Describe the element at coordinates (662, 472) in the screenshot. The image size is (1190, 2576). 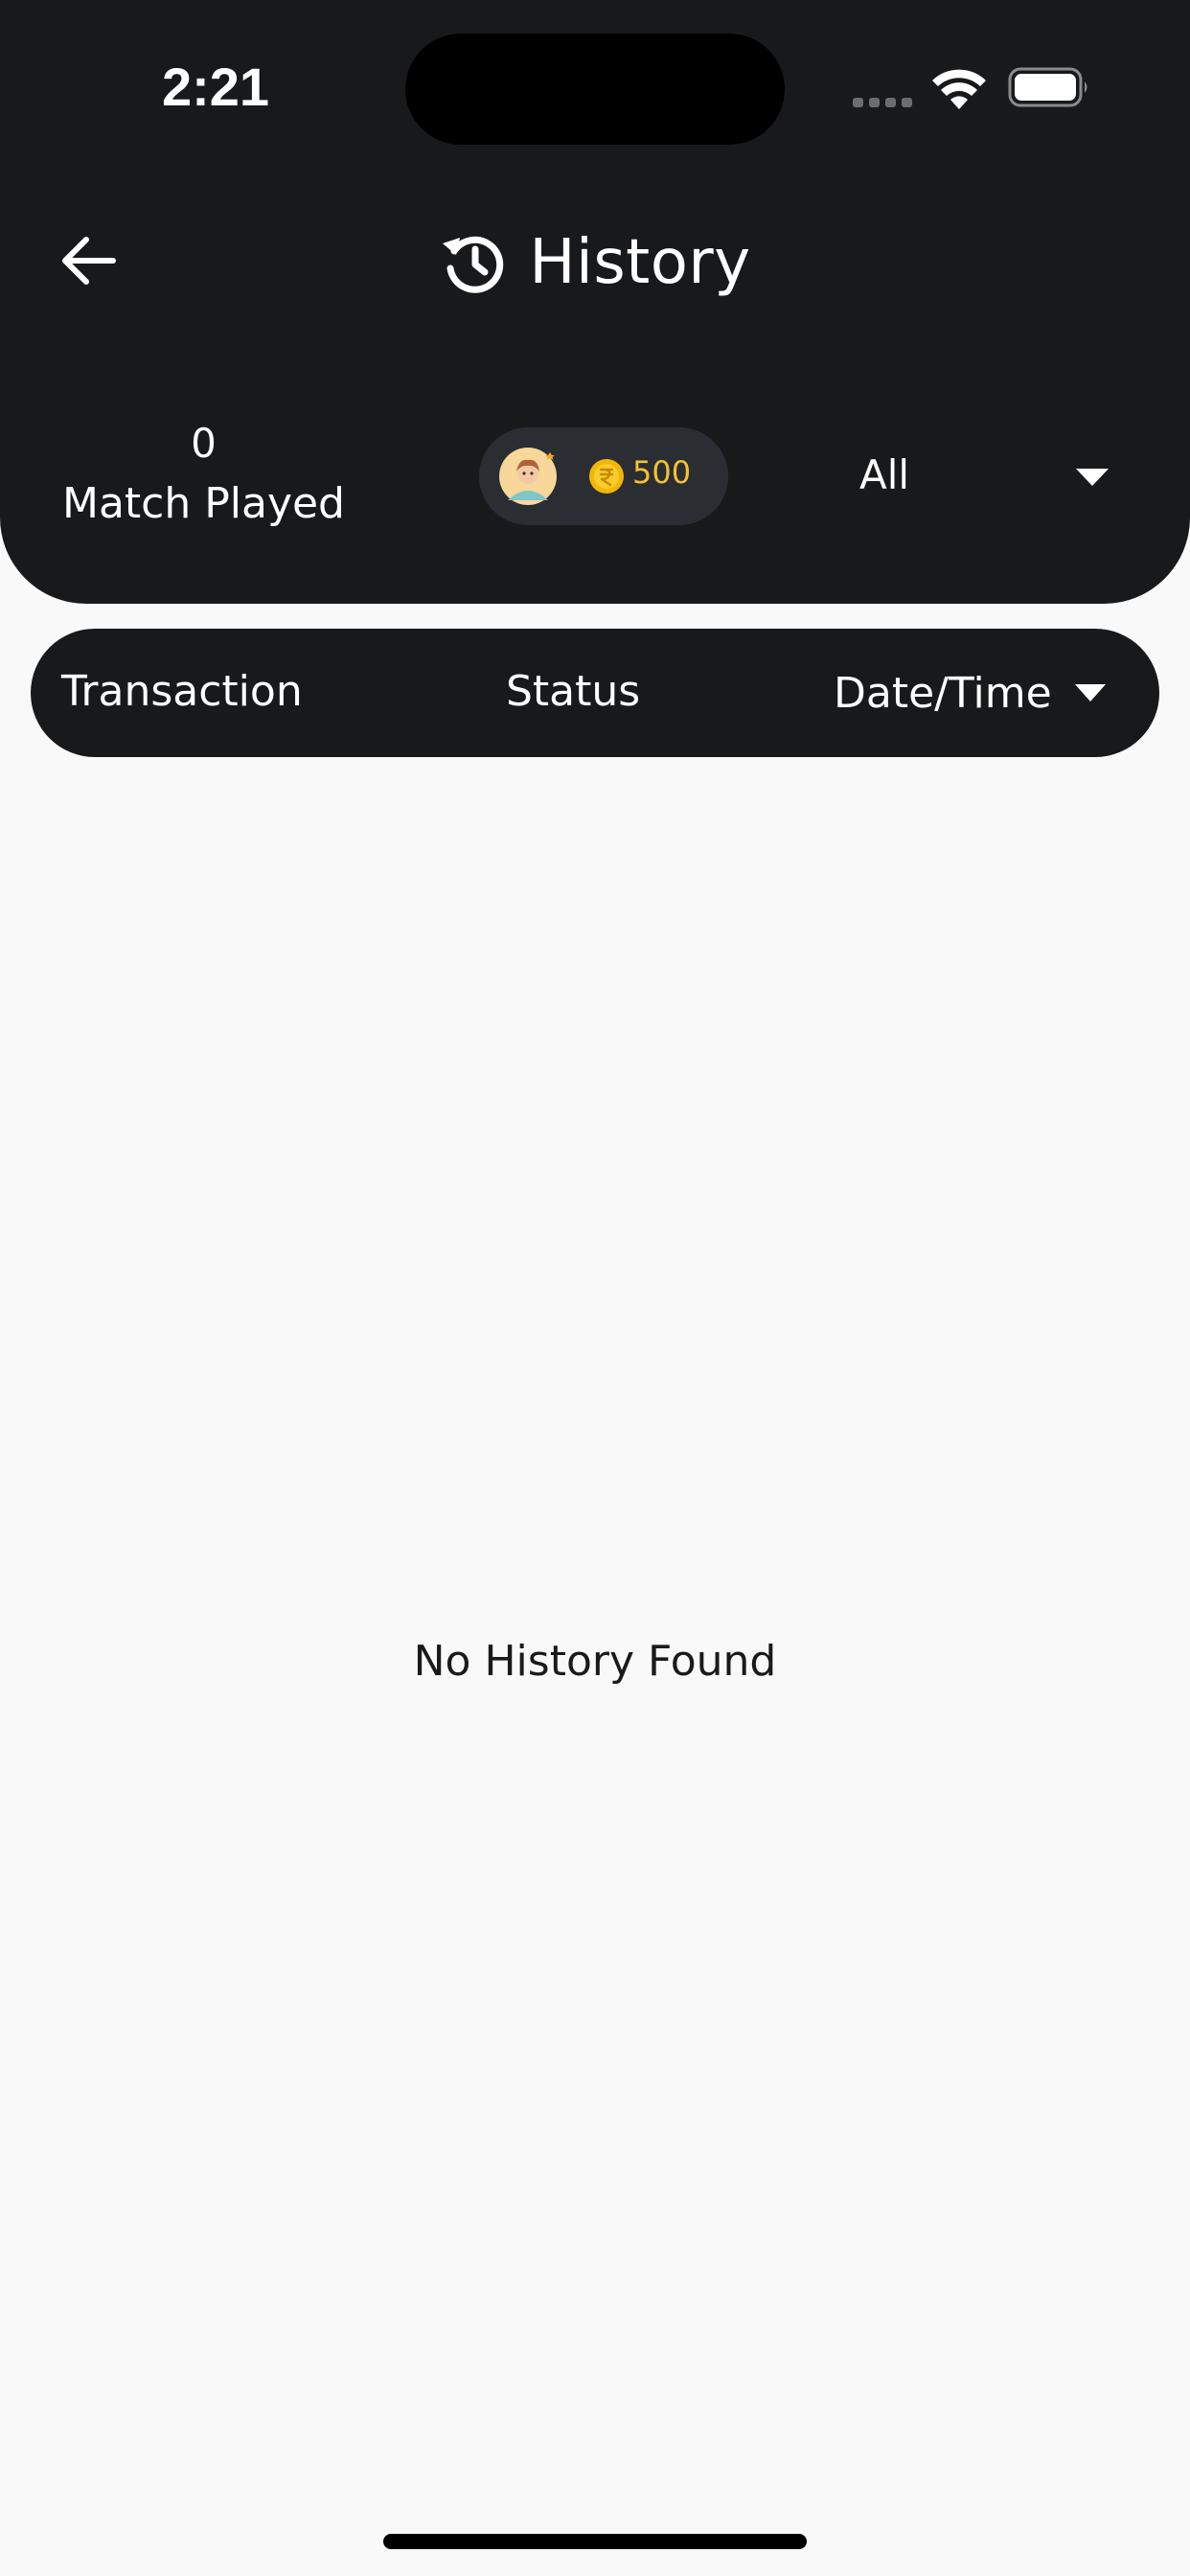
I see `coin-balance: 500` at that location.